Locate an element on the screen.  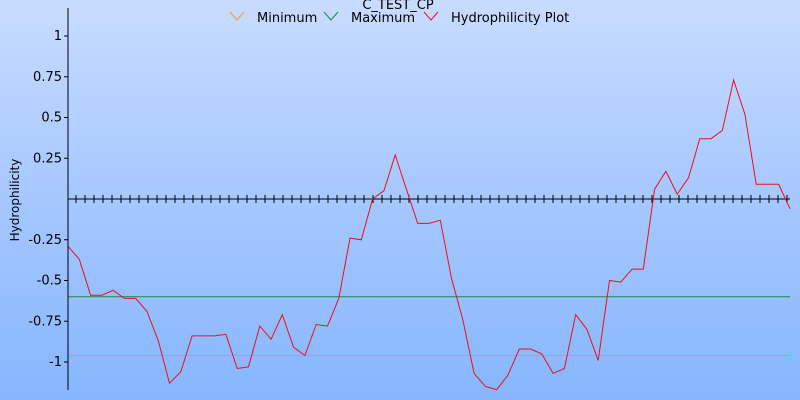
y-tick-label: 1 is located at coordinates (58, 36).